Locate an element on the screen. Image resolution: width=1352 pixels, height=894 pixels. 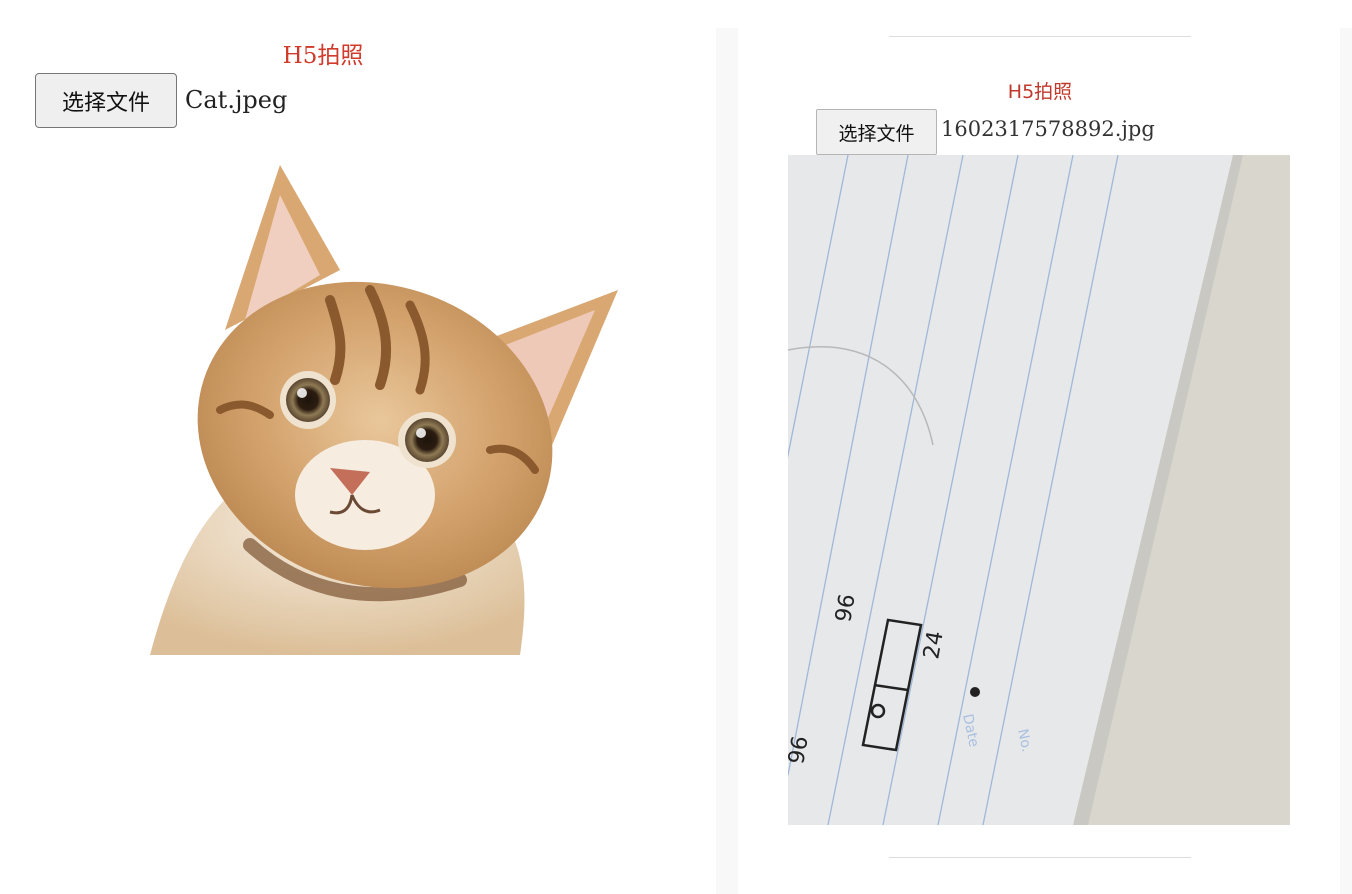
choose-file-button: 选择文件 is located at coordinates (106, 100).